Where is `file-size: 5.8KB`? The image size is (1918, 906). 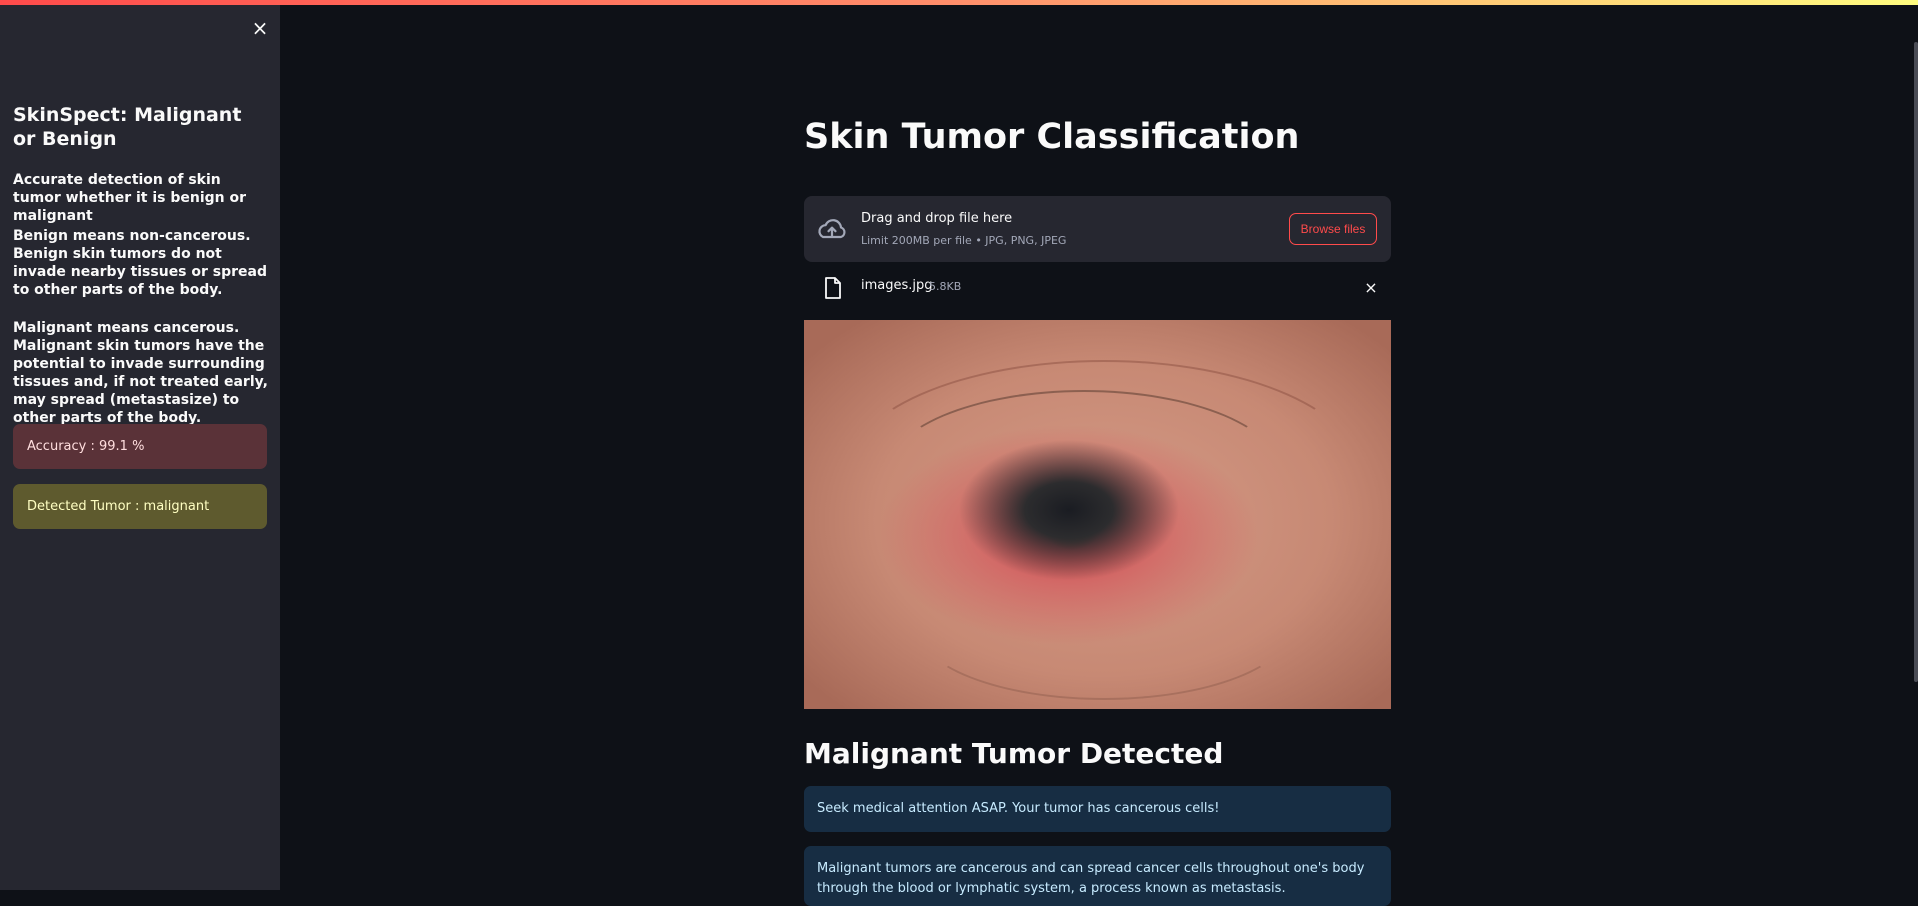
file-size: 5.8KB is located at coordinates (945, 286).